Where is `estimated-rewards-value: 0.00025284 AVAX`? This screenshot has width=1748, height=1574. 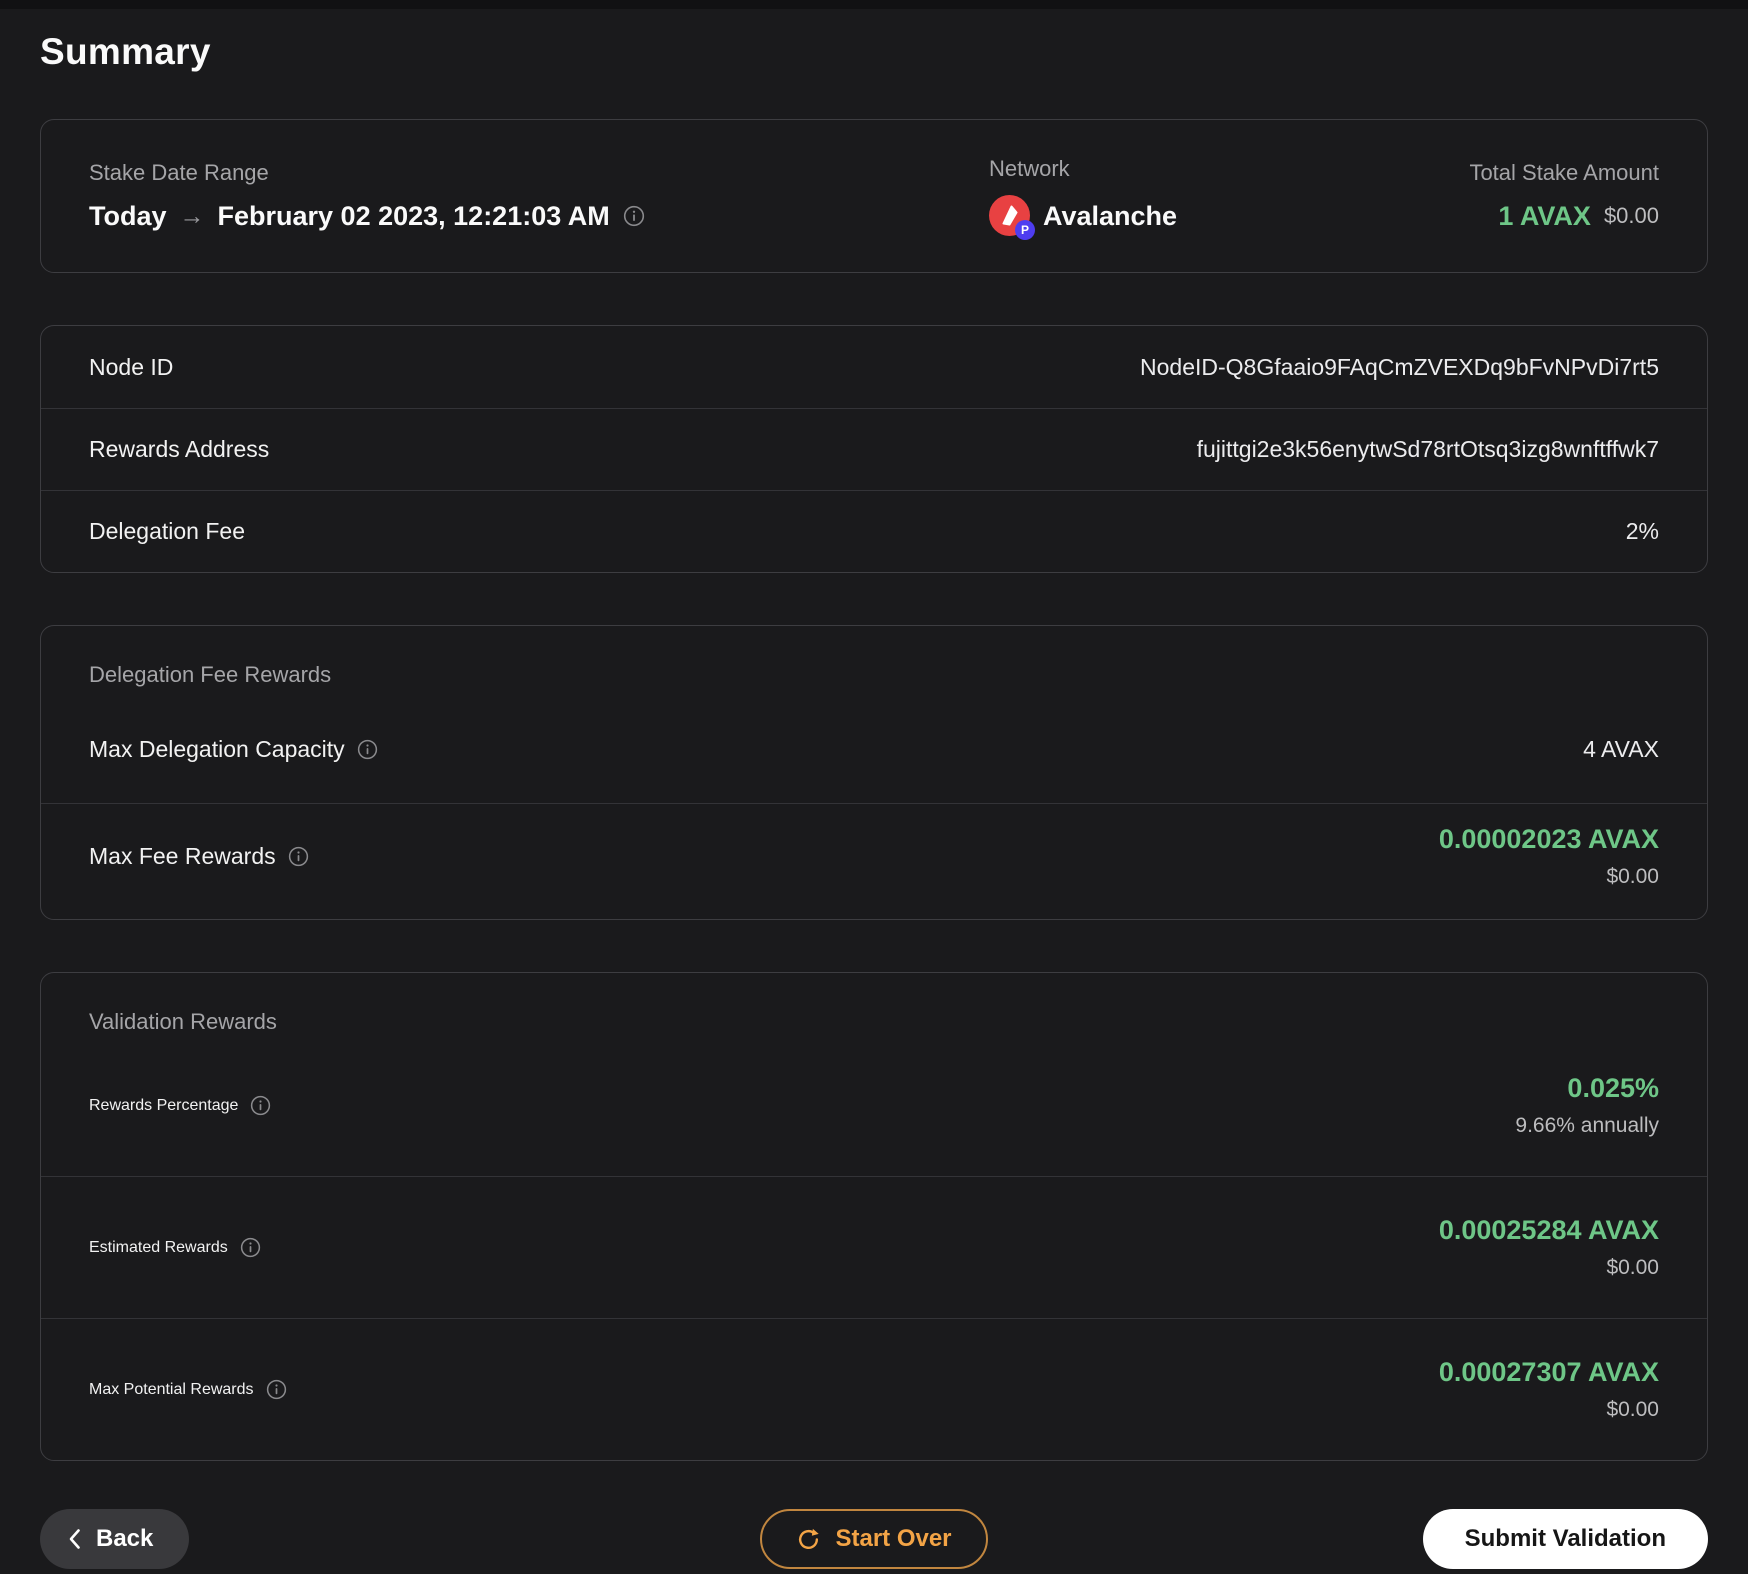 estimated-rewards-value: 0.00025284 AVAX is located at coordinates (1548, 1230).